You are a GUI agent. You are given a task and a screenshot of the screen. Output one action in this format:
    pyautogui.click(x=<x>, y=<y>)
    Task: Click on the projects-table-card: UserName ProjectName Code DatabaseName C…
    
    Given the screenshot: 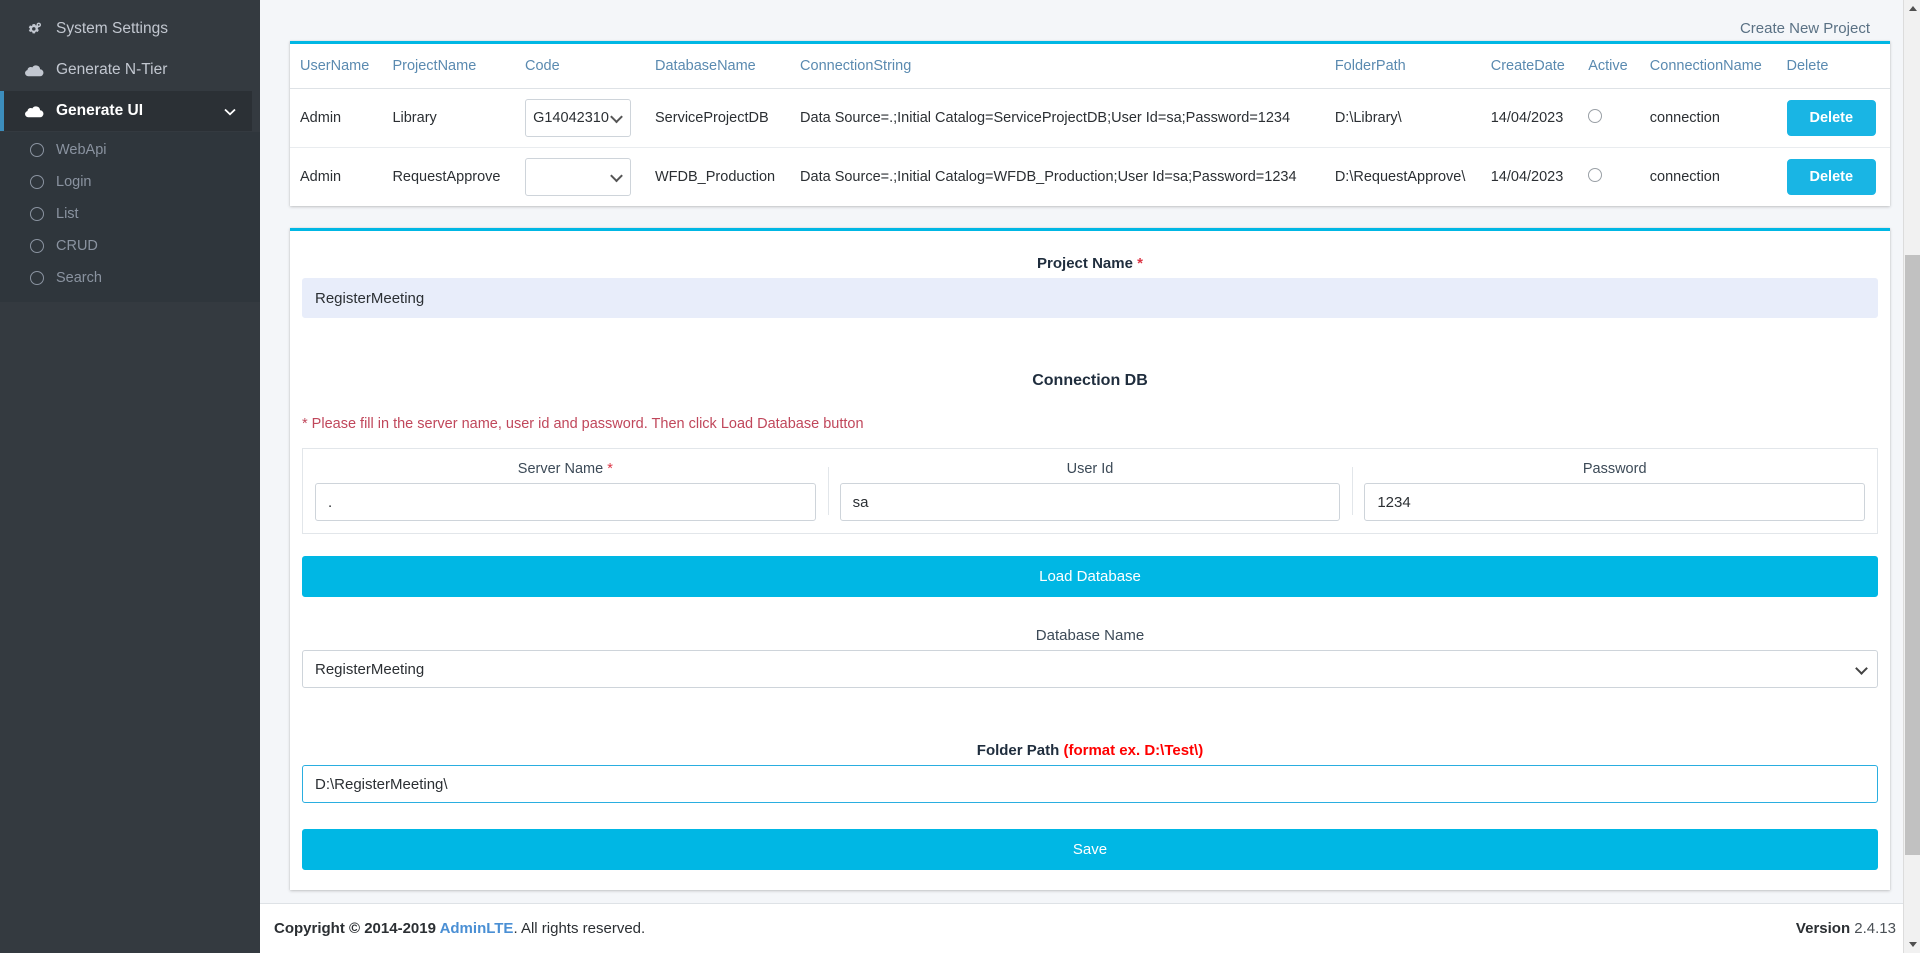 What is the action you would take?
    pyautogui.click(x=1090, y=123)
    